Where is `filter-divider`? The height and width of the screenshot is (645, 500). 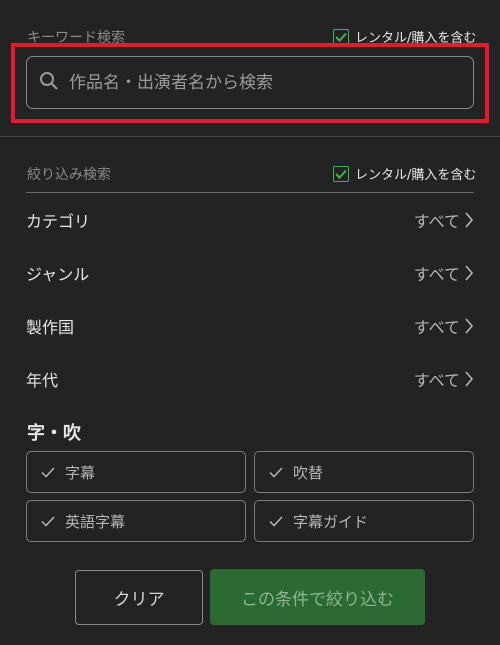
filter-divider is located at coordinates (250, 192).